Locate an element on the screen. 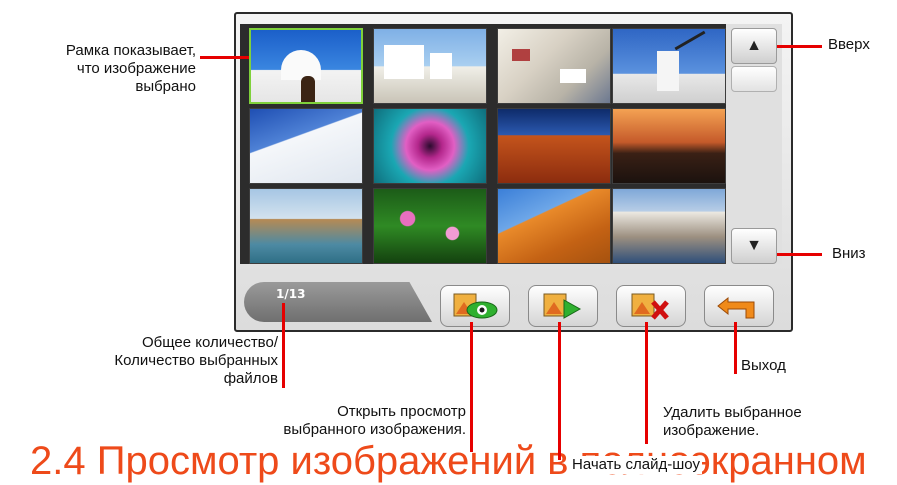 The height and width of the screenshot is (485, 897). callout-open-view: Открыть просмотр выбранного изображения. is located at coordinates (374, 420).